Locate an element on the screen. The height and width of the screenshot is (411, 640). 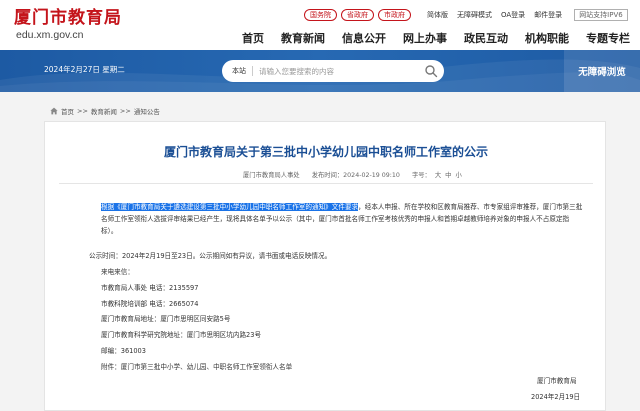
sign-date: 2024年2月19日 is located at coordinates (556, 397).